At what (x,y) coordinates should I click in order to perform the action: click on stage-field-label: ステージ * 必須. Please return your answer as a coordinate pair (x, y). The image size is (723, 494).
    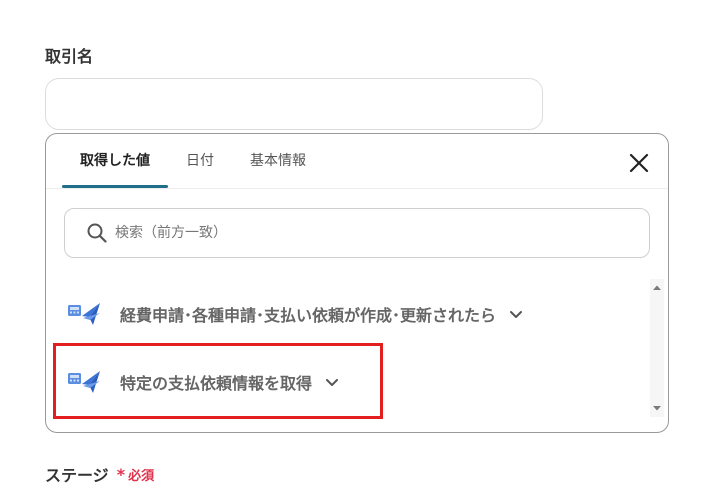
    Looking at the image, I should click on (99, 474).